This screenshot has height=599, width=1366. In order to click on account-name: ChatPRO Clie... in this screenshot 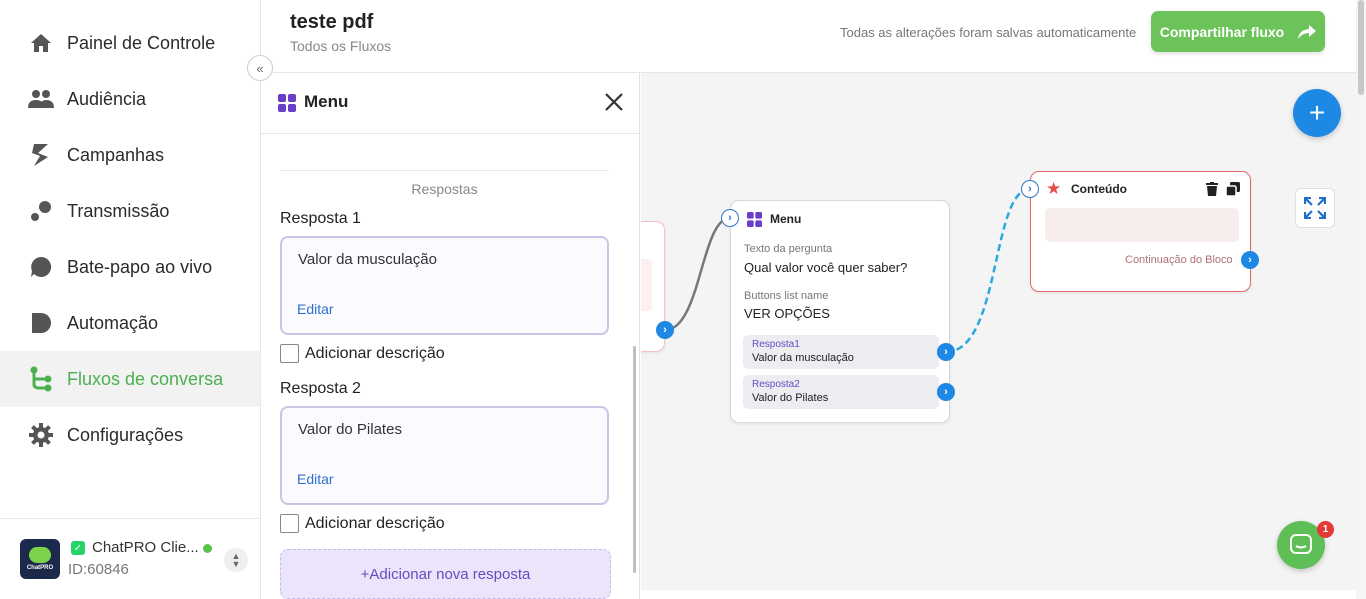, I will do `click(145, 547)`.